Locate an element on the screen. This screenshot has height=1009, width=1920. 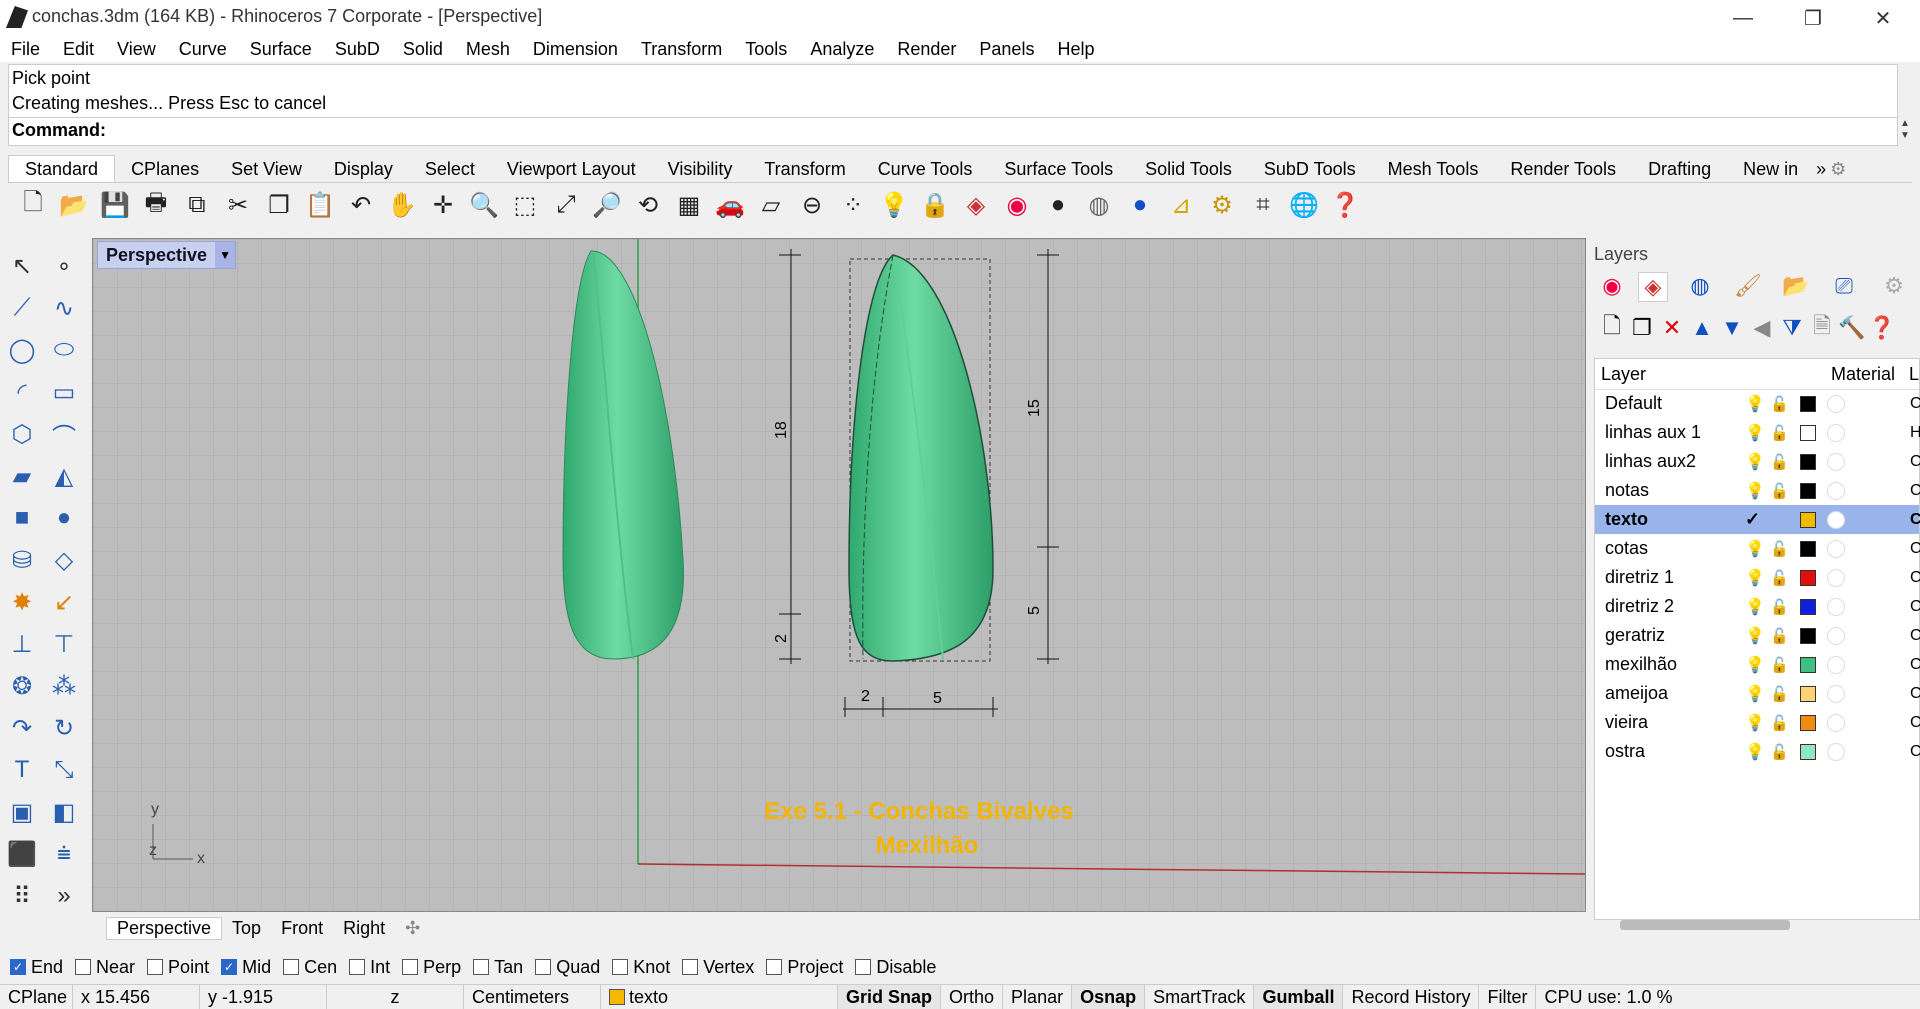
layer-name: ostra is located at coordinates (1625, 751).